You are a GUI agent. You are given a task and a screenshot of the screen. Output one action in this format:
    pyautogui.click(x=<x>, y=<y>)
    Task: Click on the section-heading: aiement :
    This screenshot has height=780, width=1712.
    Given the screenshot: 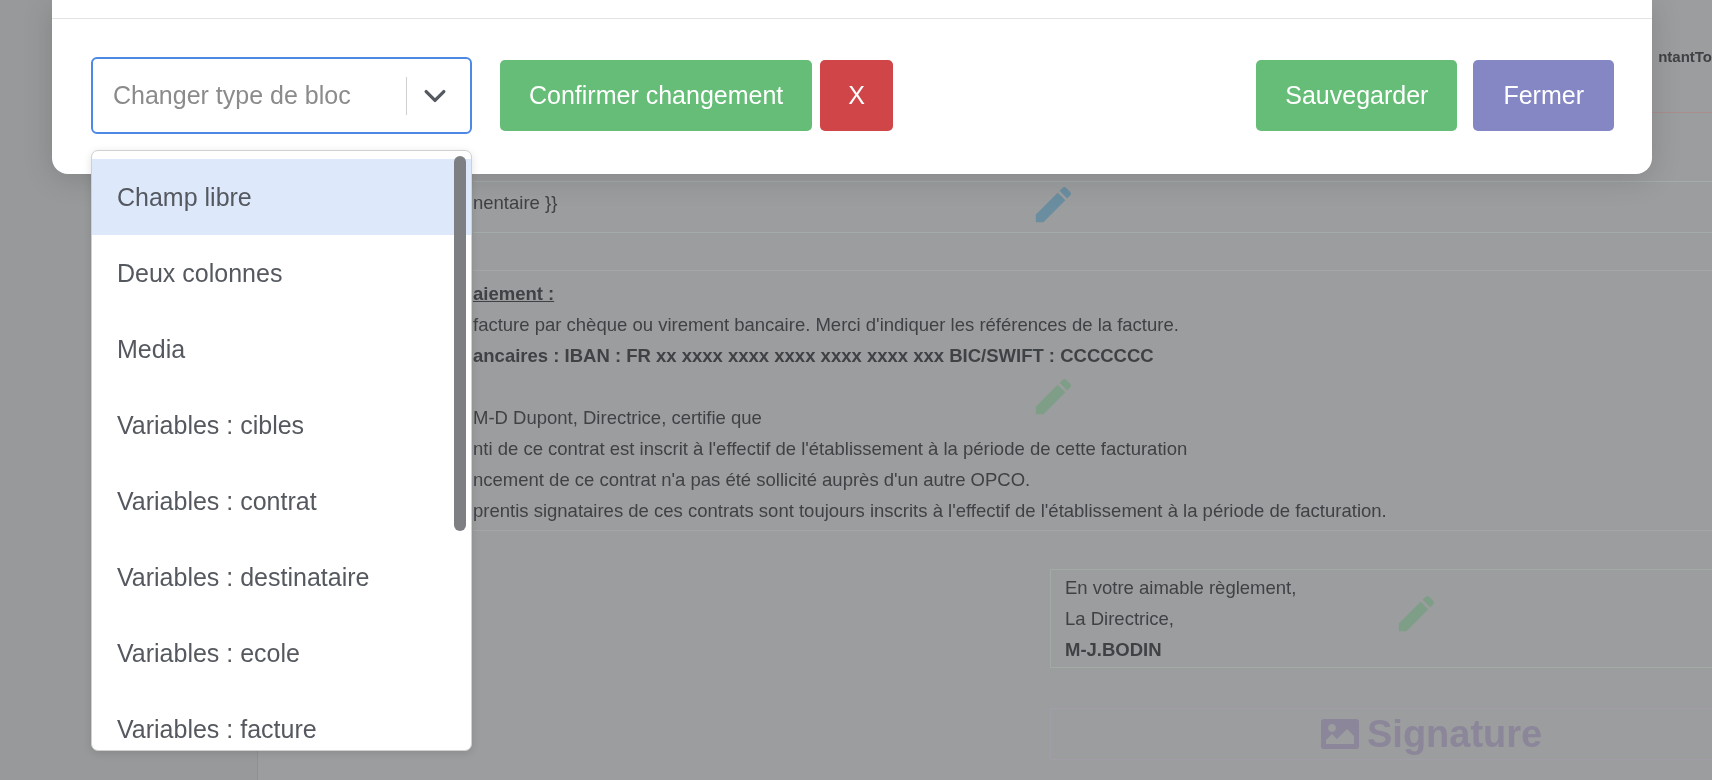 What is the action you would take?
    pyautogui.click(x=514, y=294)
    